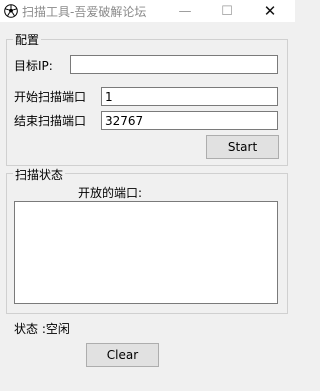 Image resolution: width=320 pixels, height=391 pixels. I want to click on close-button: ✕, so click(270, 11).